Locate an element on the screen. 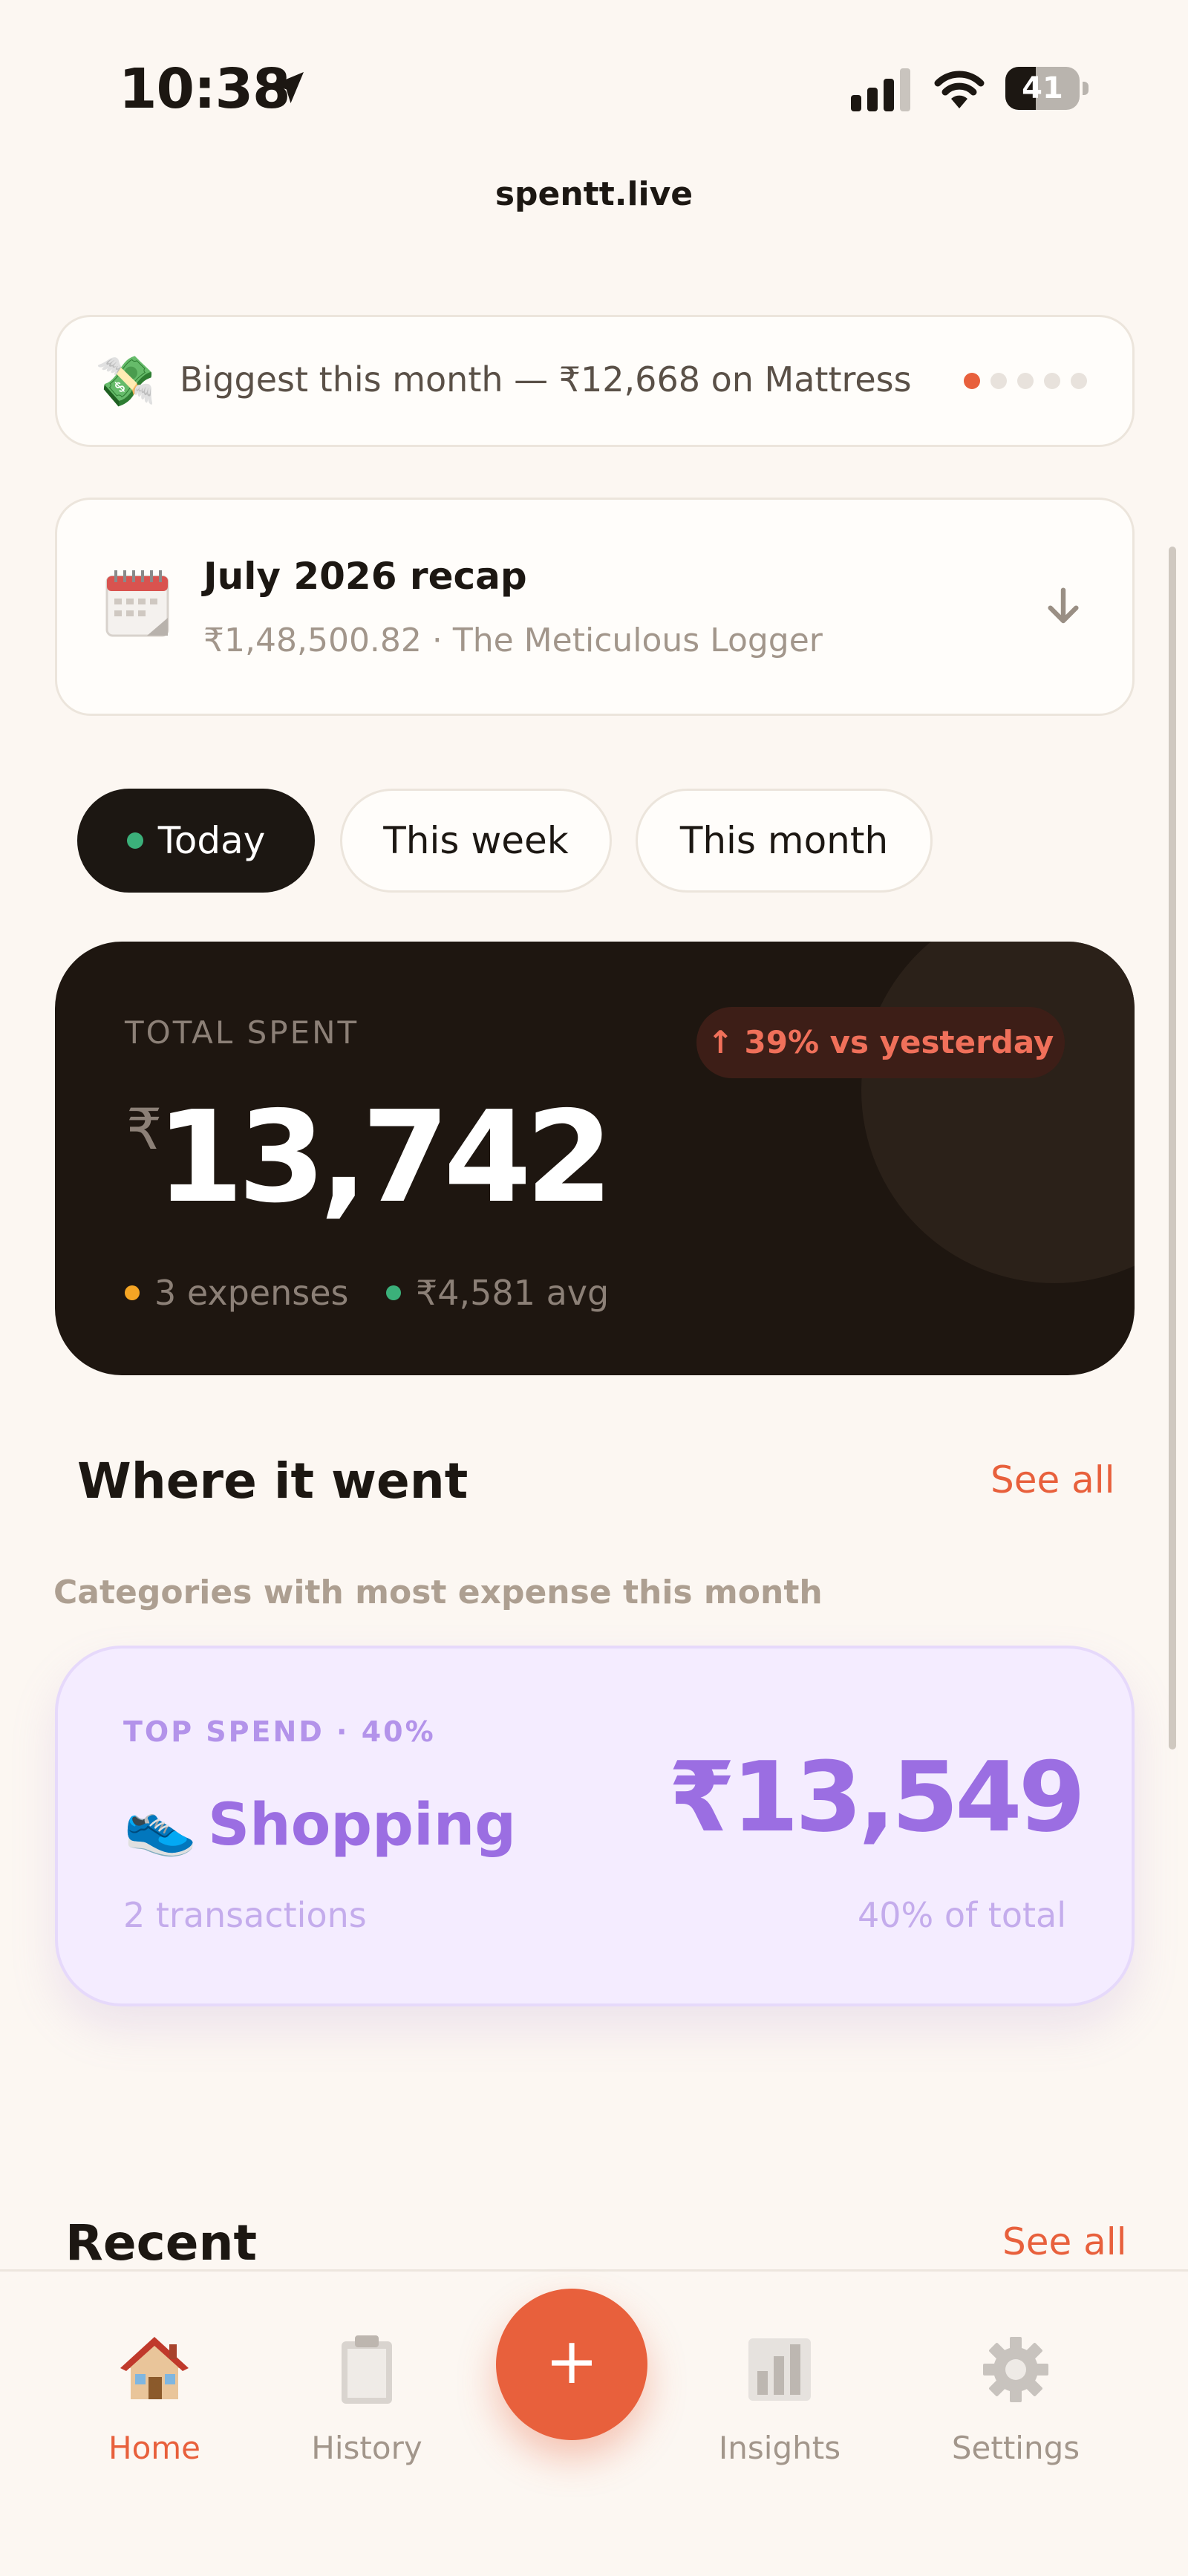 This screenshot has height=2576, width=1188. money-with-wings-icon: 💸 is located at coordinates (126, 381).